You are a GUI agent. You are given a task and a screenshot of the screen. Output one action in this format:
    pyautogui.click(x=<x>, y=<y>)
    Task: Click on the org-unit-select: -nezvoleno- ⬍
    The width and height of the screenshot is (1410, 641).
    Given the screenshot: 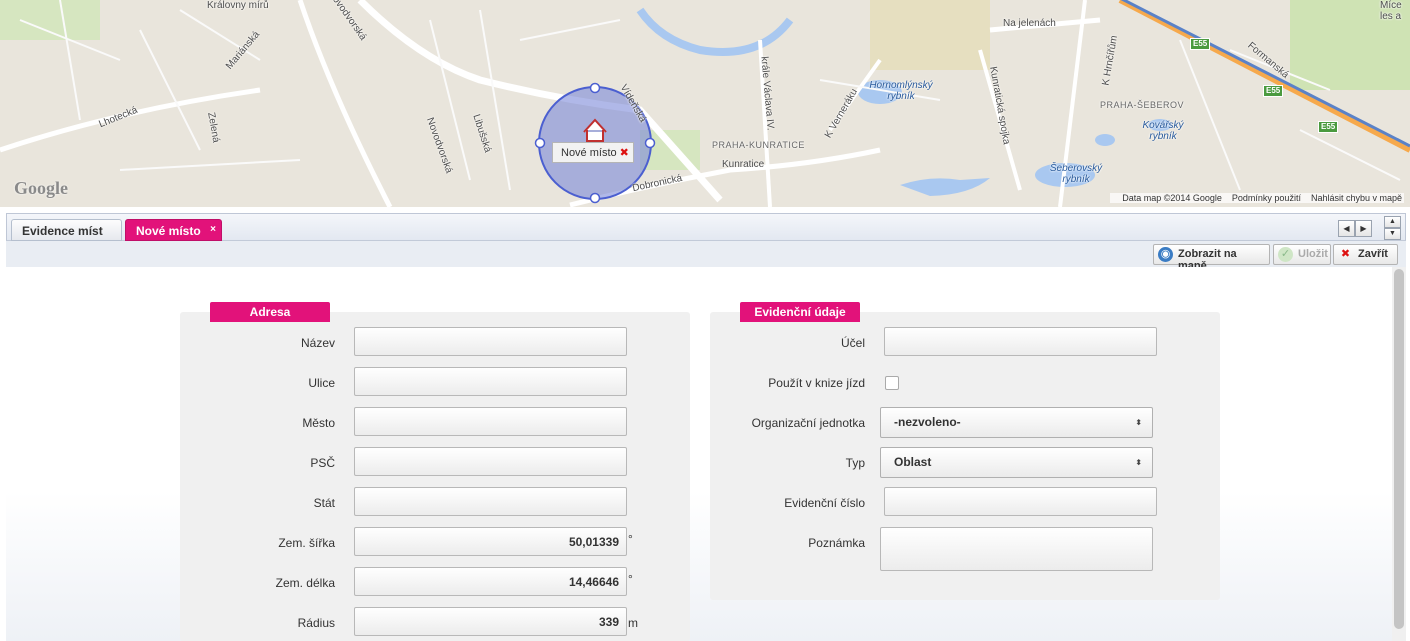 What is the action you would take?
    pyautogui.click(x=1016, y=422)
    